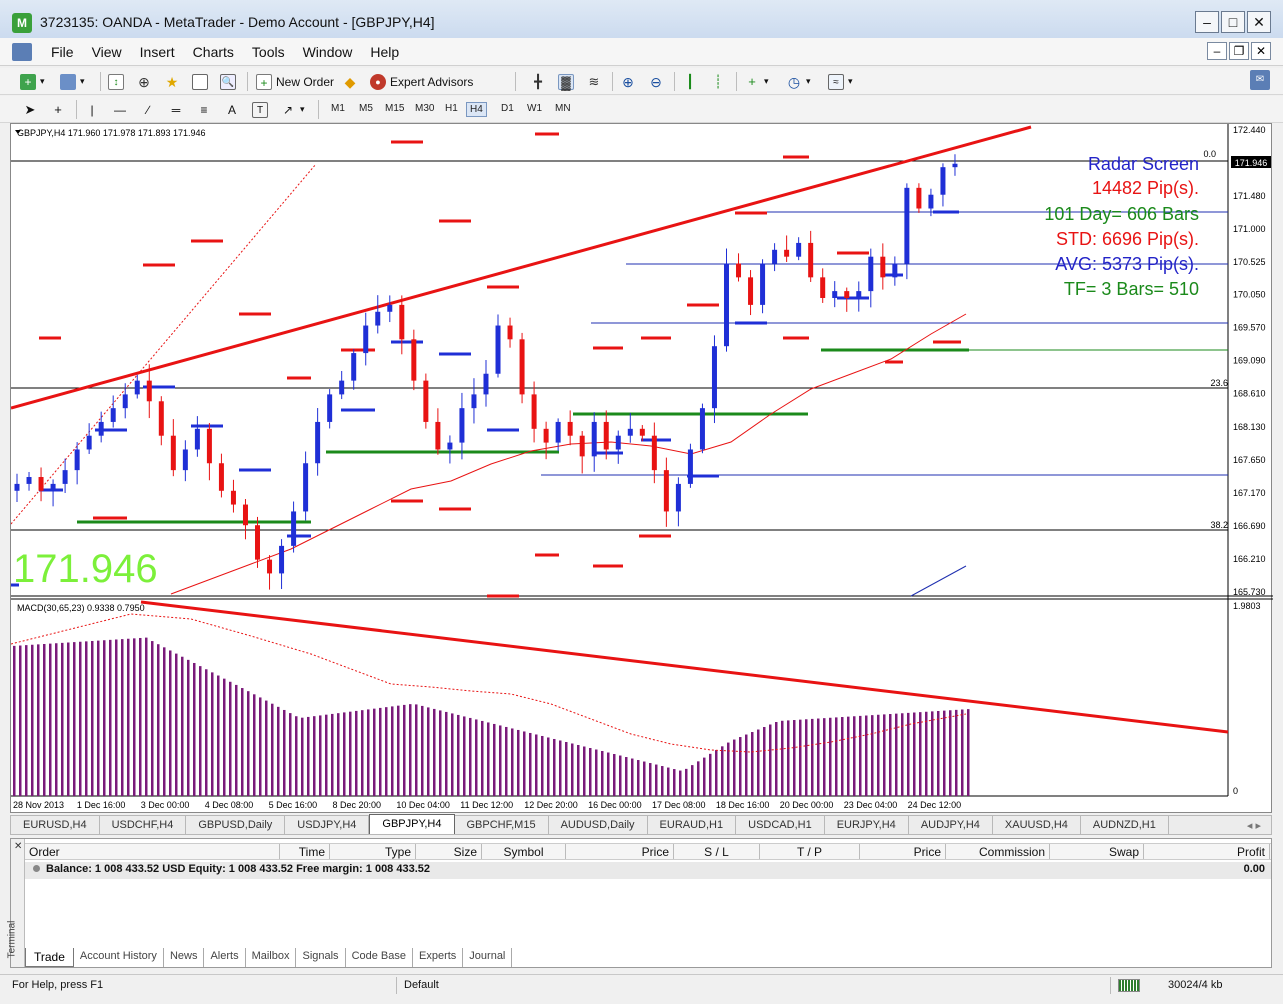 The width and height of the screenshot is (1283, 1004). What do you see at coordinates (534, 108) in the screenshot?
I see `tf-w1: W1` at bounding box center [534, 108].